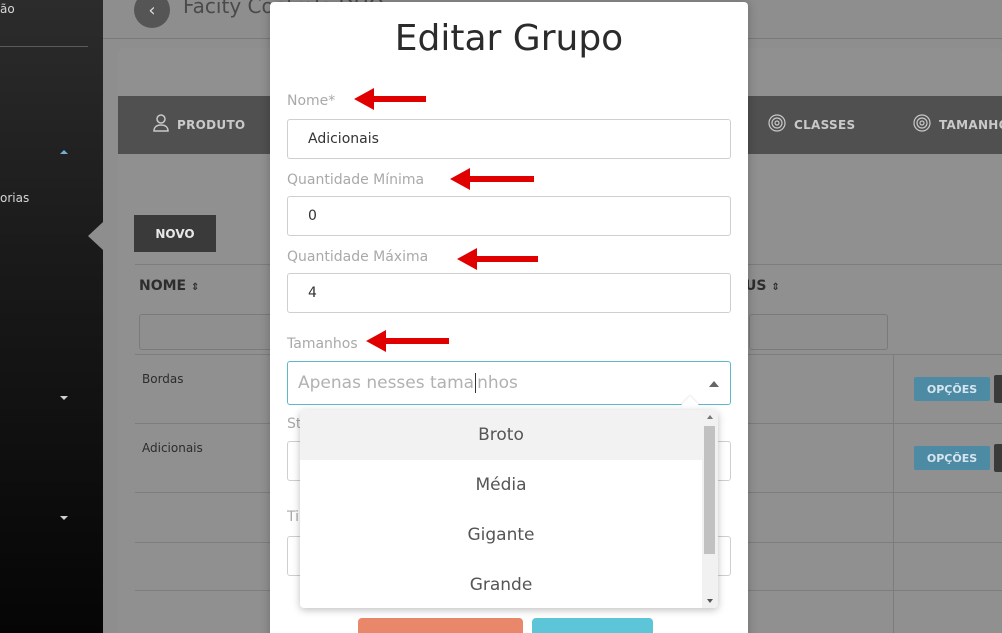  What do you see at coordinates (293, 517) in the screenshot?
I see `tipo-label: Ti` at bounding box center [293, 517].